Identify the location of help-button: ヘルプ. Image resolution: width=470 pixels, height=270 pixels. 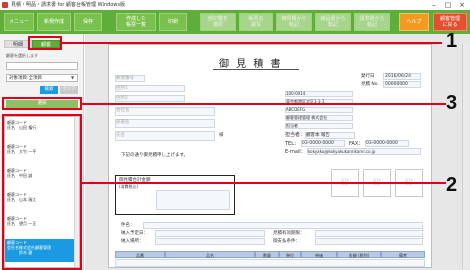
(414, 22).